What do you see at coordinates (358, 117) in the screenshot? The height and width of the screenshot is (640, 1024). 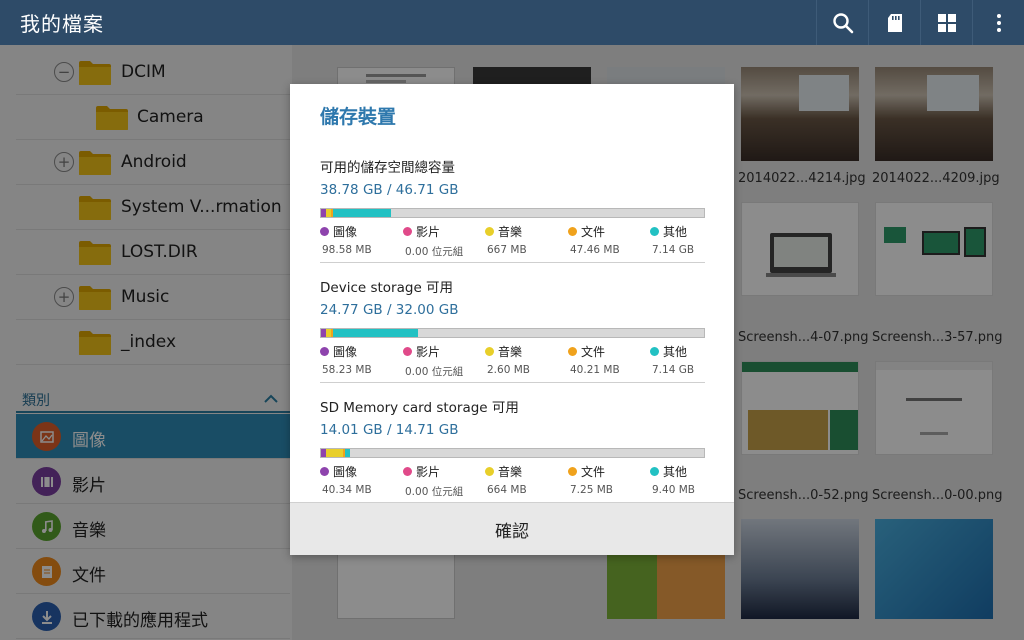 I see `dialog-title: 儲存裝置` at bounding box center [358, 117].